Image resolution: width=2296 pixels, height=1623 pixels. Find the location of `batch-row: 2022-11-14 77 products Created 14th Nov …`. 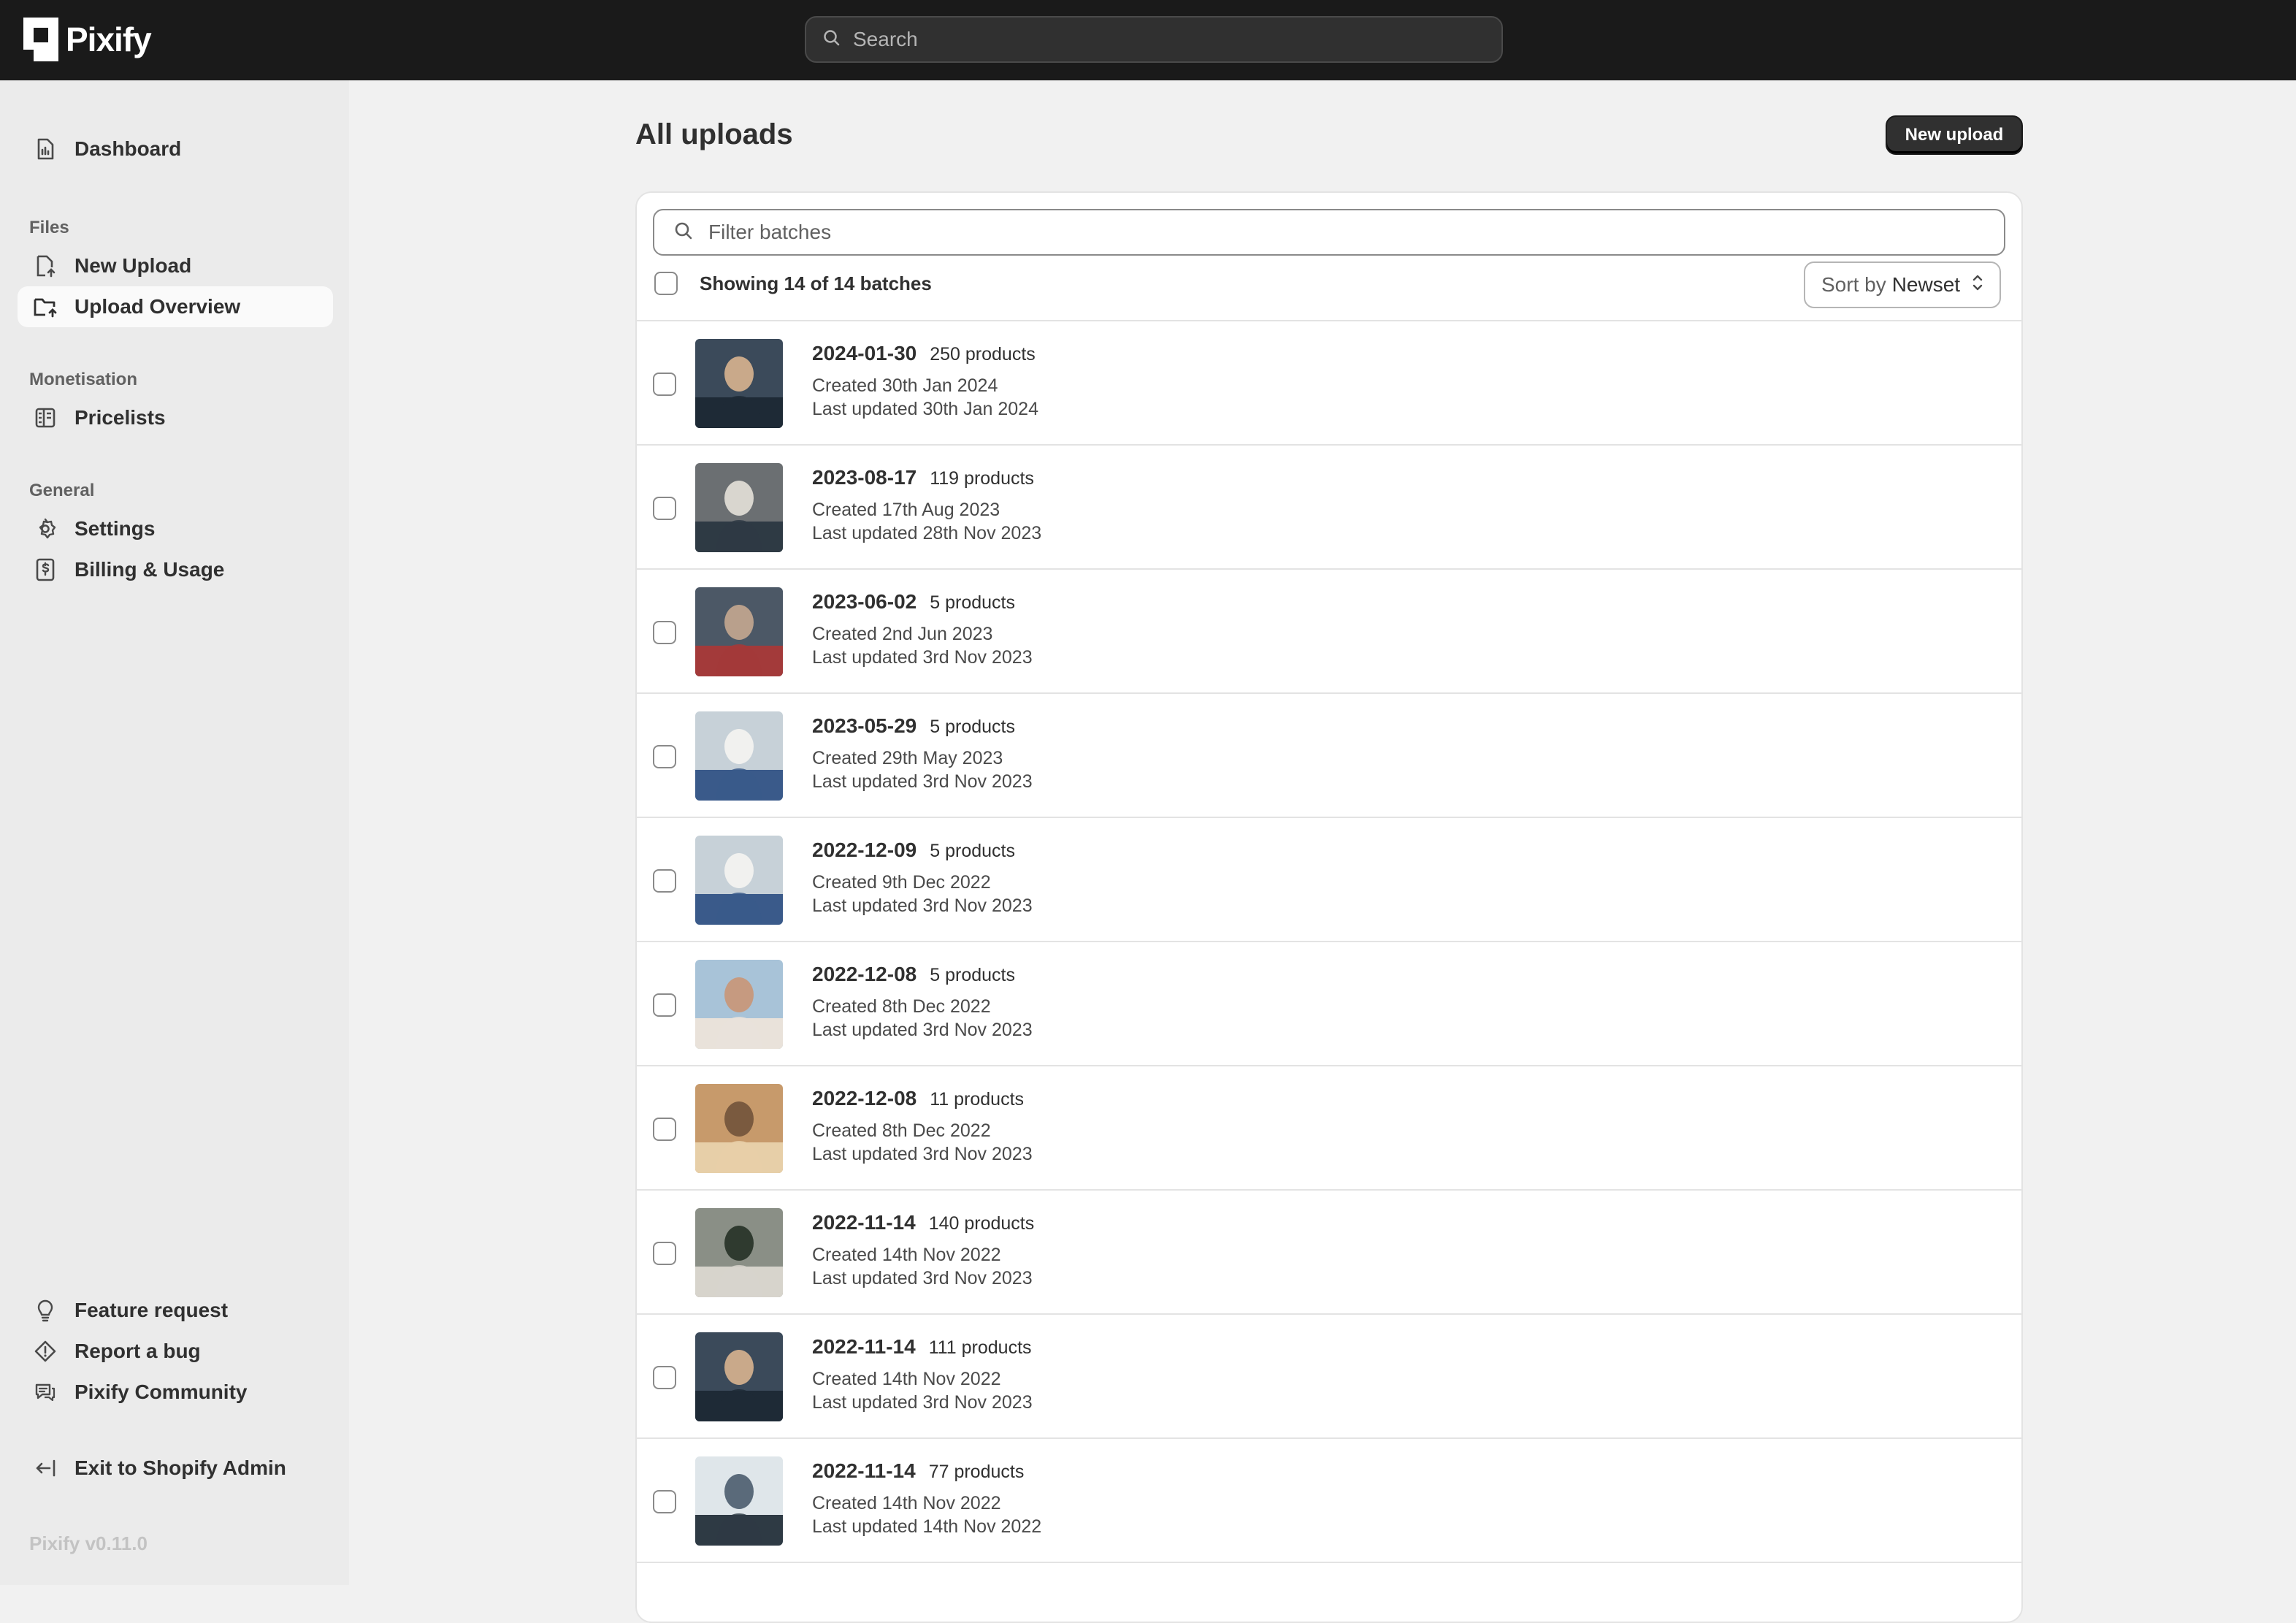

batch-row: 2022-11-14 77 products Created 14th Nov … is located at coordinates (1329, 1501).